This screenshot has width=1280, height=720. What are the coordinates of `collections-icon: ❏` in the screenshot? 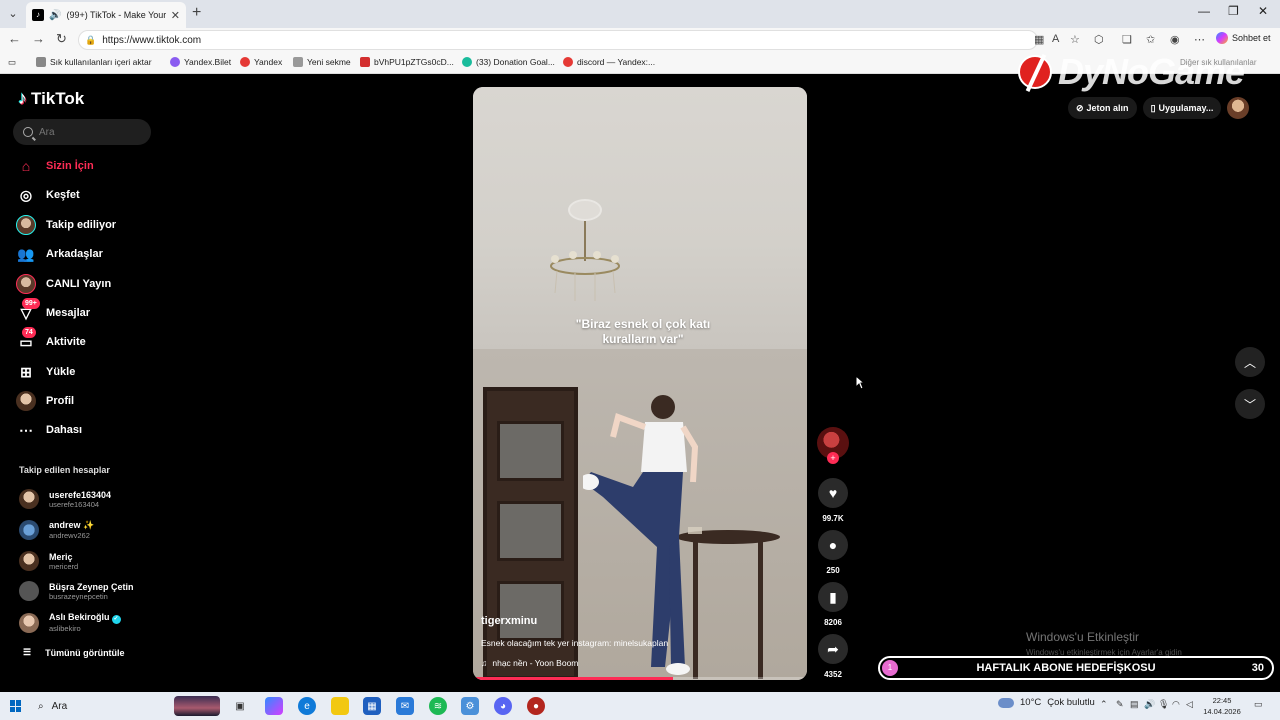 It's located at (1127, 39).